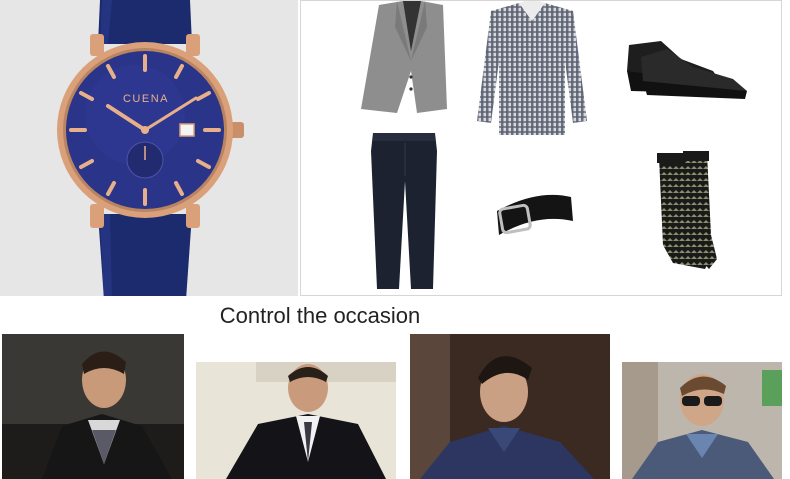 The height and width of the screenshot is (479, 790). I want to click on date-window, so click(187, 130).